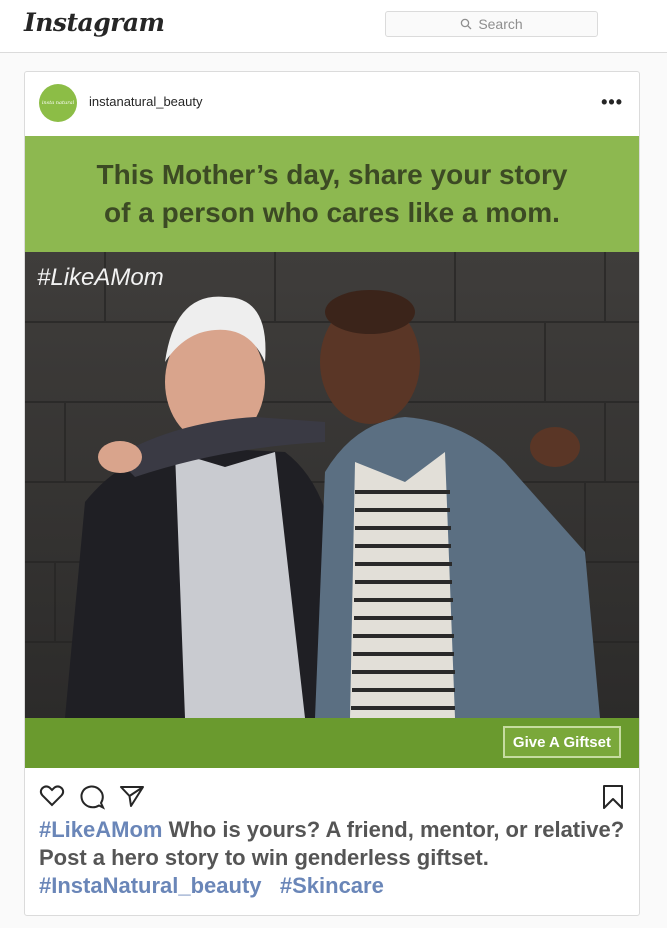 The height and width of the screenshot is (928, 667). I want to click on share-icon, so click(132, 796).